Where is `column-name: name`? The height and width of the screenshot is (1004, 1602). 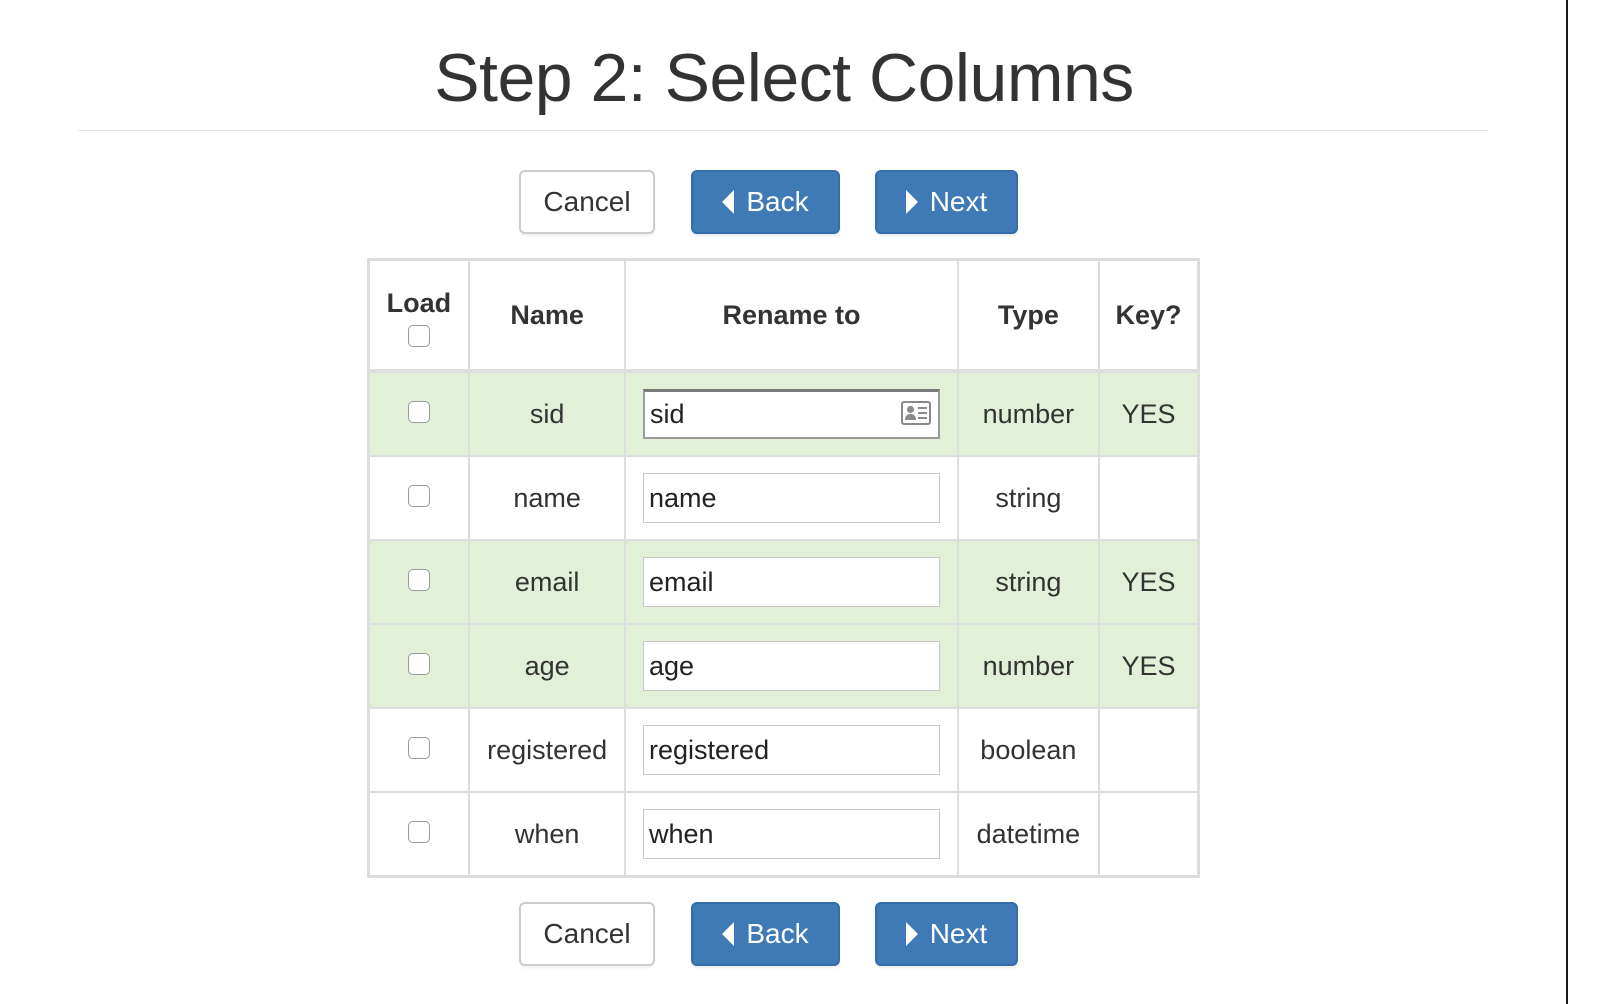 column-name: name is located at coordinates (547, 498).